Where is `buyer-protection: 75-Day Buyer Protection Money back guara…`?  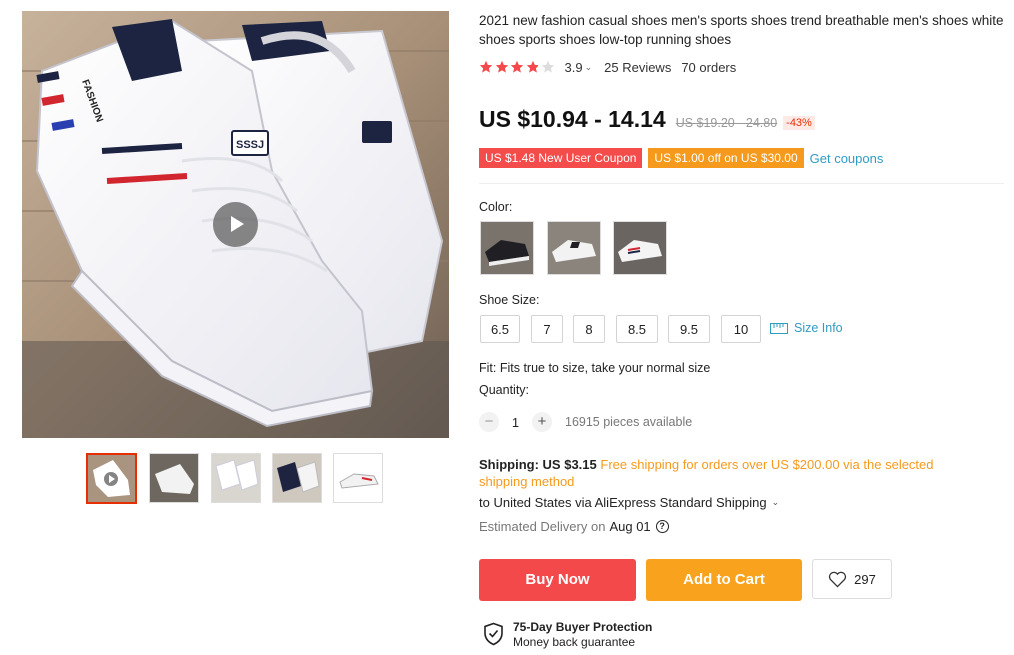 buyer-protection: 75-Day Buyer Protection Money back guara… is located at coordinates (567, 635).